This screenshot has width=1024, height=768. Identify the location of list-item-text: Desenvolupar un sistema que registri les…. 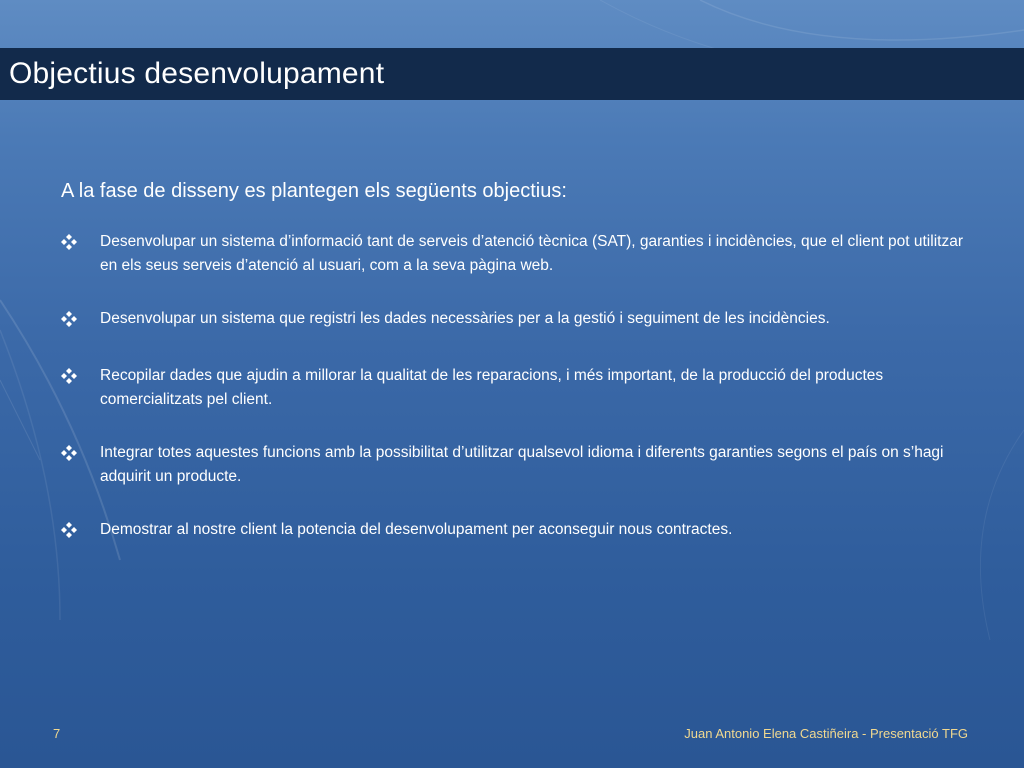
(465, 318).